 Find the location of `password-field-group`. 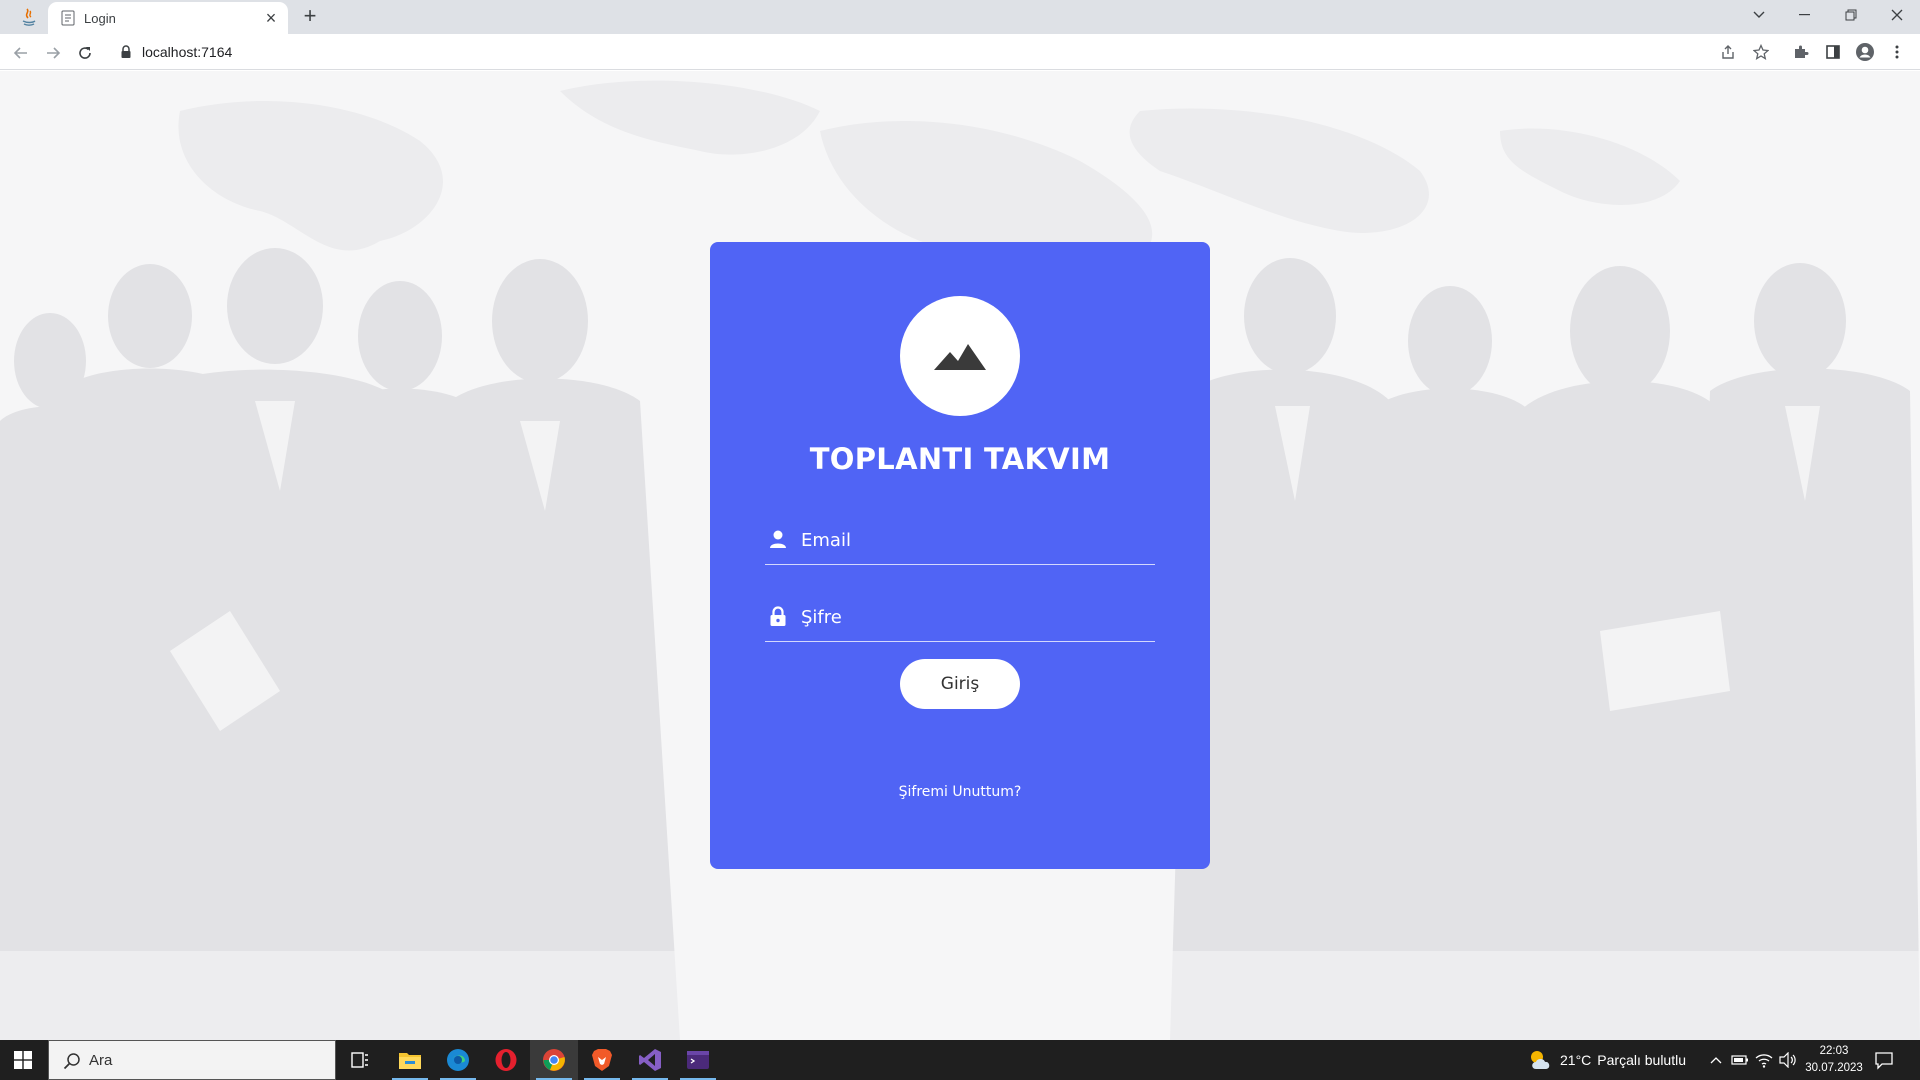

password-field-group is located at coordinates (960, 618).